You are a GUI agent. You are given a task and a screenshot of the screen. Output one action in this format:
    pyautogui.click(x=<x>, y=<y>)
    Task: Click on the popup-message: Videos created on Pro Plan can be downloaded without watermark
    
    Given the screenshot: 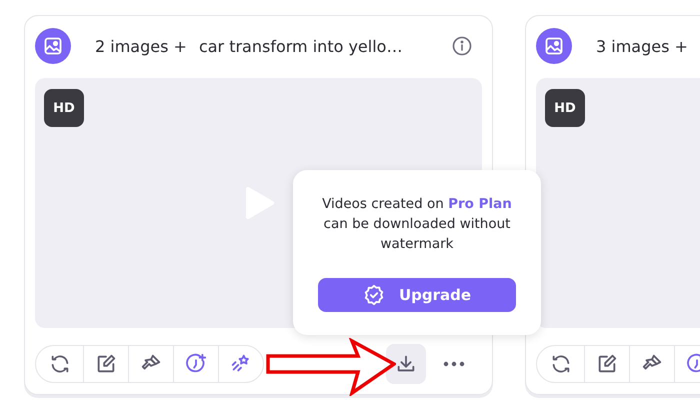 What is the action you would take?
    pyautogui.click(x=417, y=224)
    